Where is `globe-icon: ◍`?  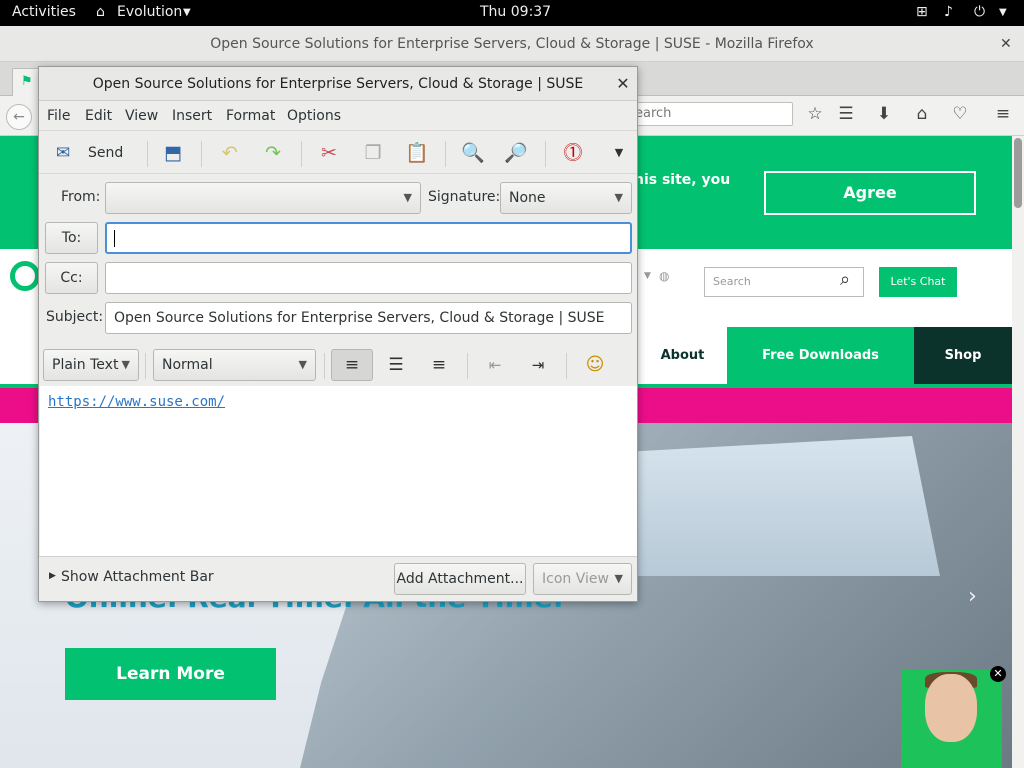
globe-icon: ◍ is located at coordinates (664, 276).